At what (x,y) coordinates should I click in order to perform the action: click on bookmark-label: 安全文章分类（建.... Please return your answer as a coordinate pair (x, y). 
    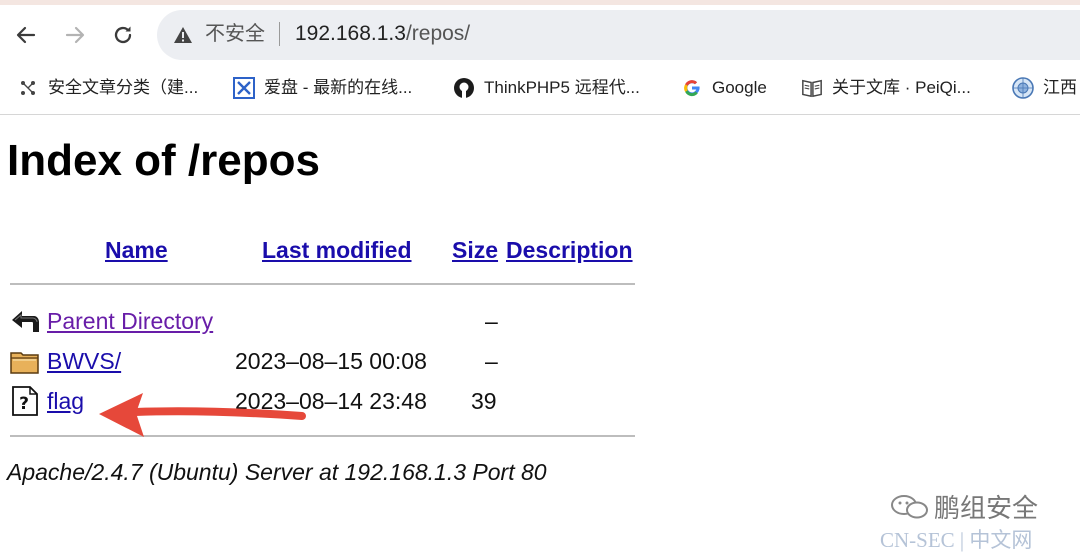
    Looking at the image, I should click on (123, 87).